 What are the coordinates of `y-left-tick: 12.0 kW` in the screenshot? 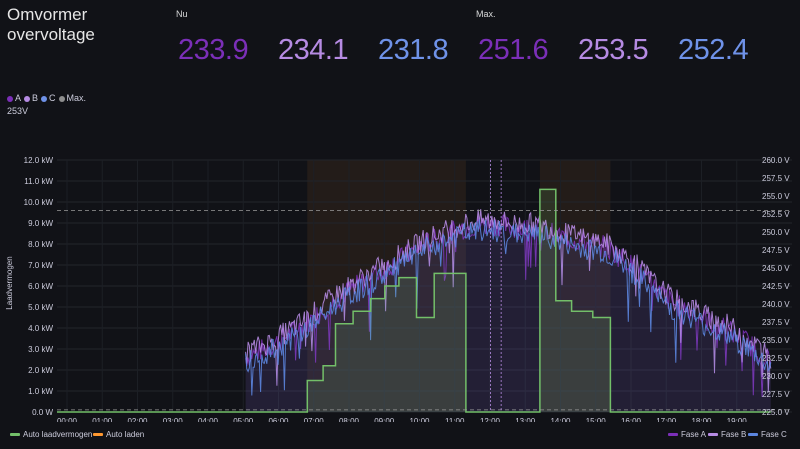 It's located at (39, 160).